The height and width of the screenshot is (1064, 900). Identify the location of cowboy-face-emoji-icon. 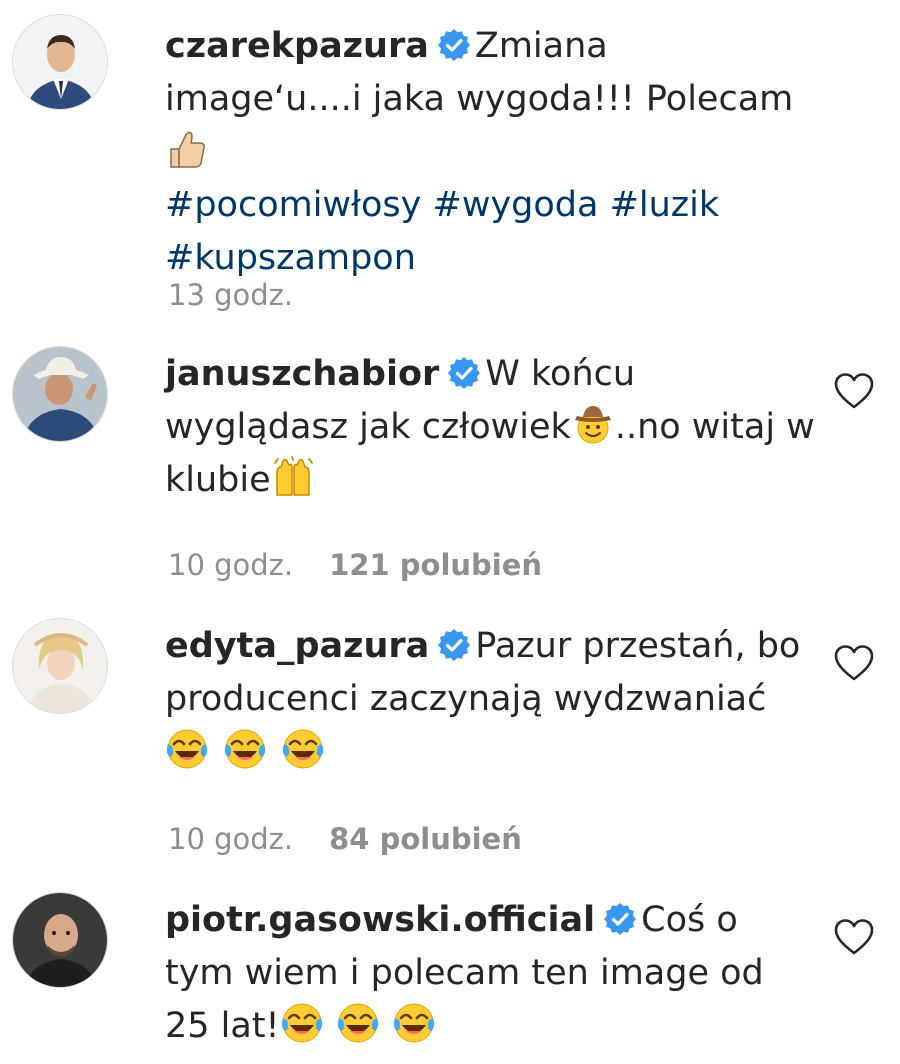
(592, 425).